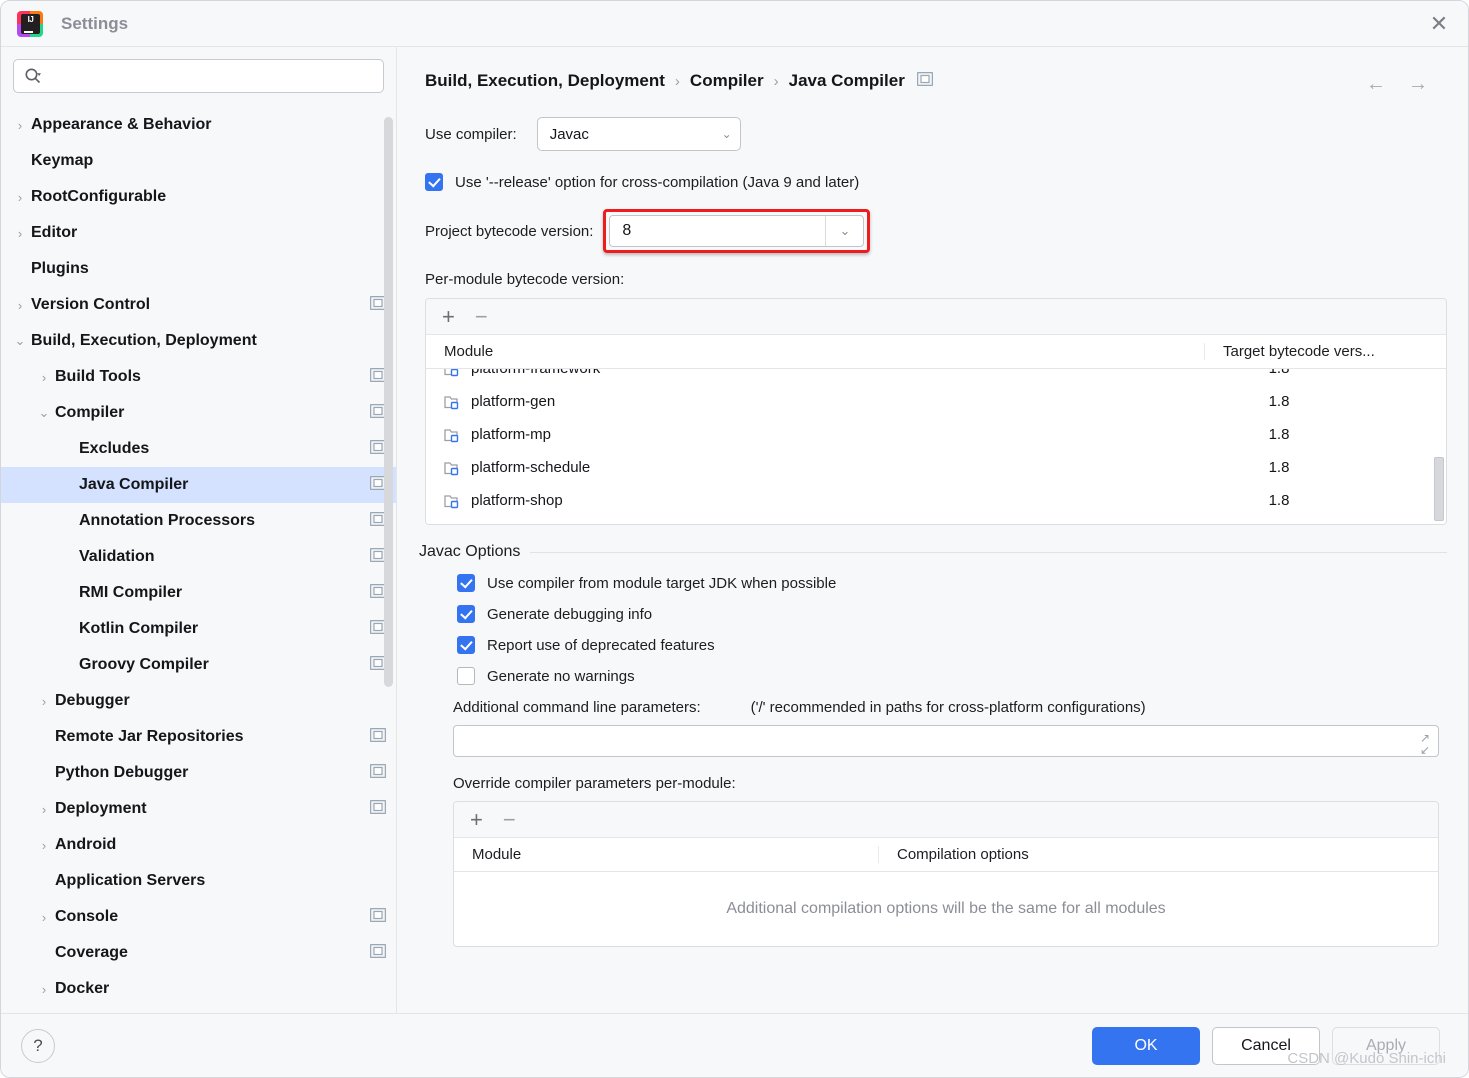  Describe the element at coordinates (198, 233) in the screenshot. I see `sidebar-item-editor: › Editor` at that location.